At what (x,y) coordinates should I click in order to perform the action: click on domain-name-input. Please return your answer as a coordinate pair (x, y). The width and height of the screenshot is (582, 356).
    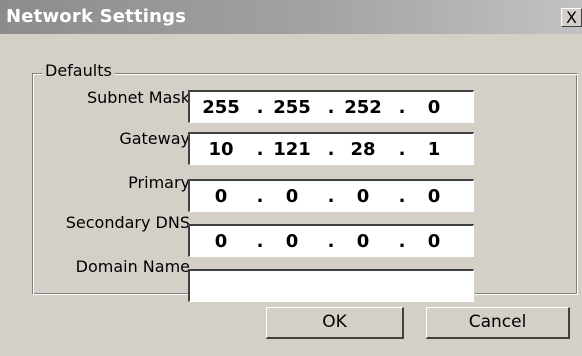
    Looking at the image, I should click on (331, 285).